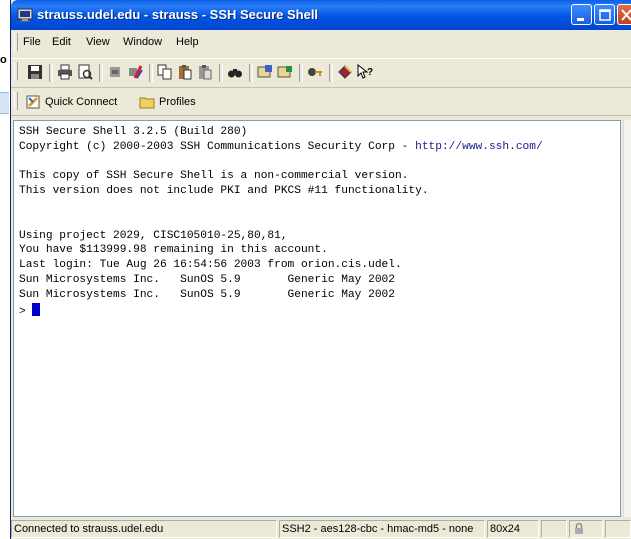 This screenshot has width=631, height=539. What do you see at coordinates (80, 102) in the screenshot?
I see `quick-connect-button: Quick Connect` at bounding box center [80, 102].